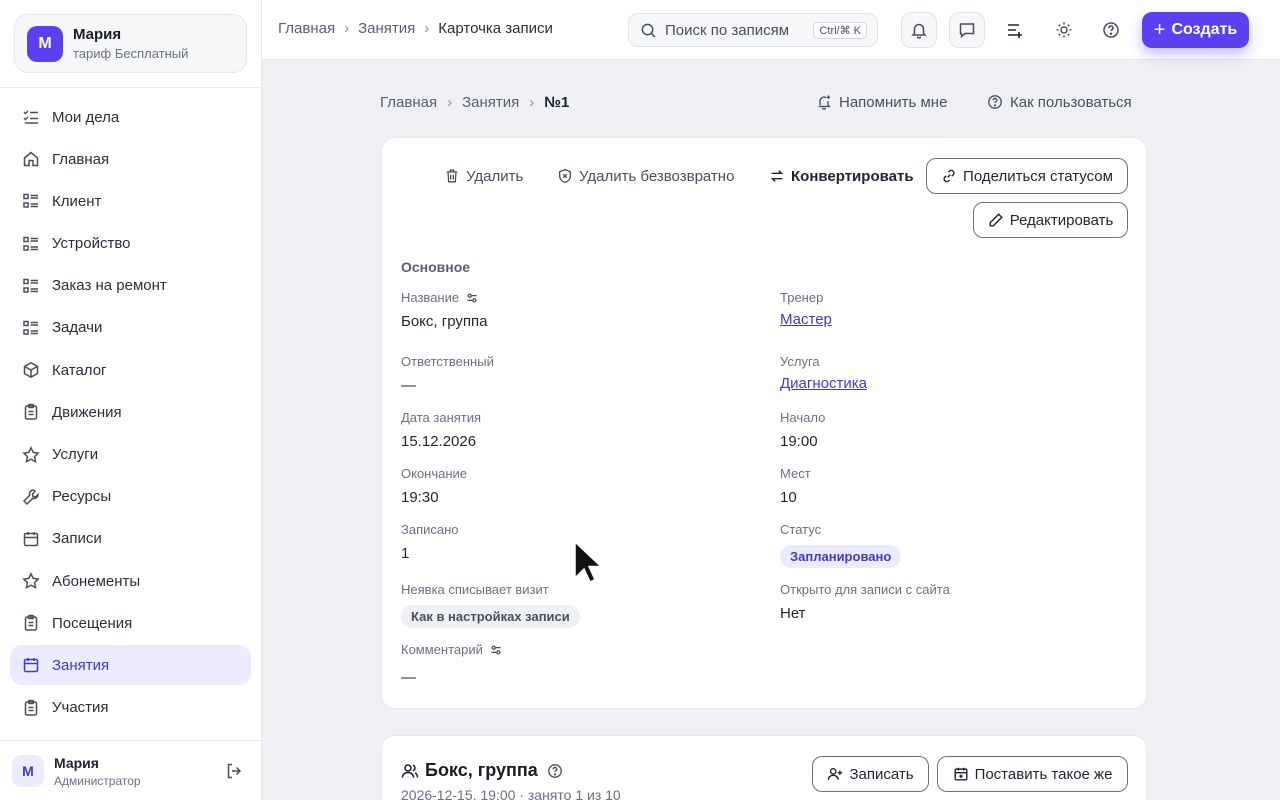  What do you see at coordinates (87, 412) in the screenshot?
I see `sidebar-item-label: Движения` at bounding box center [87, 412].